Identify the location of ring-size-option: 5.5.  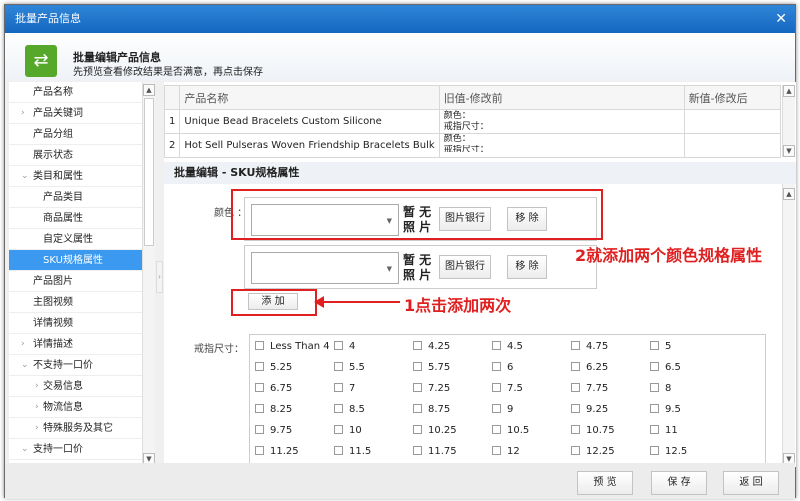
(349, 367).